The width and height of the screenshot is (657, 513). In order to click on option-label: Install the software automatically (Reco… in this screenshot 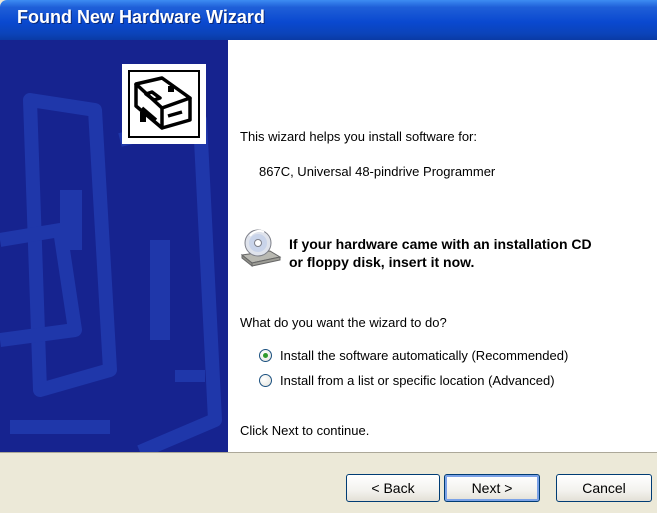, I will do `click(424, 355)`.